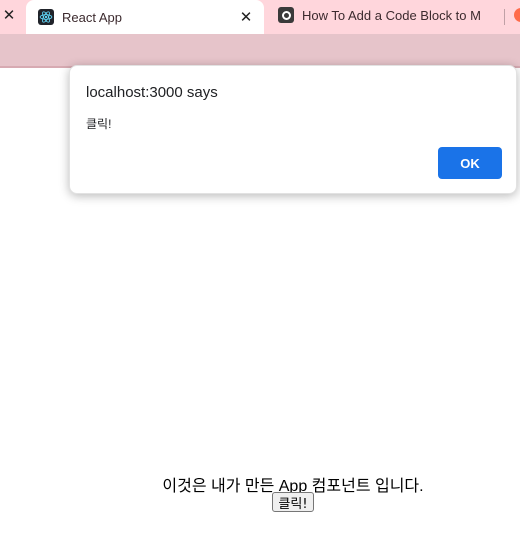  I want to click on previous-tab: ✕, so click(12, 15).